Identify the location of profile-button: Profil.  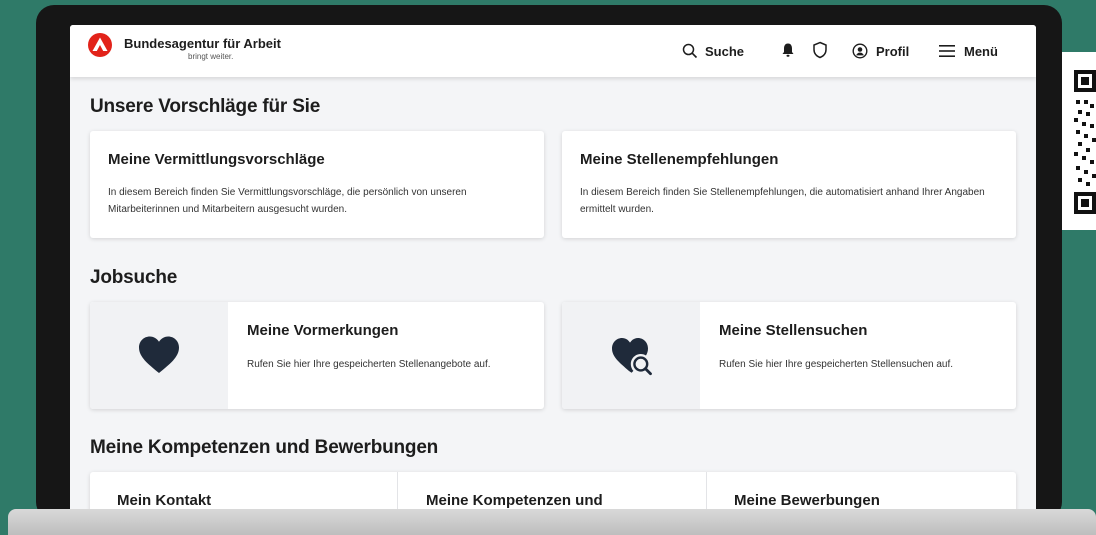
(880, 51).